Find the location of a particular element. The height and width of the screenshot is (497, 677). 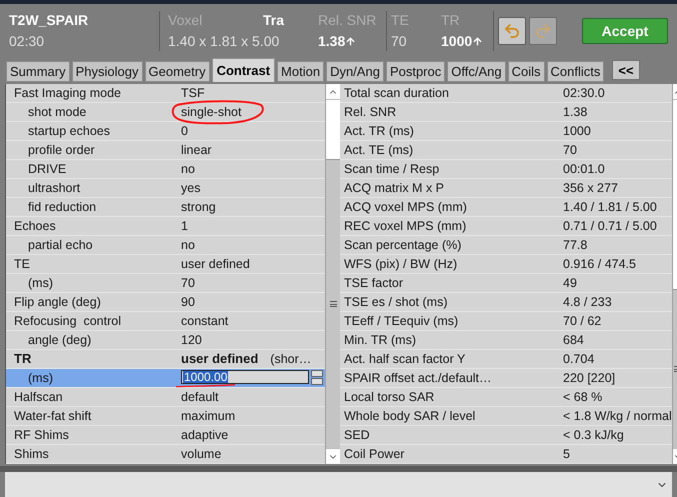

tab: Dyn/Ang is located at coordinates (355, 71).